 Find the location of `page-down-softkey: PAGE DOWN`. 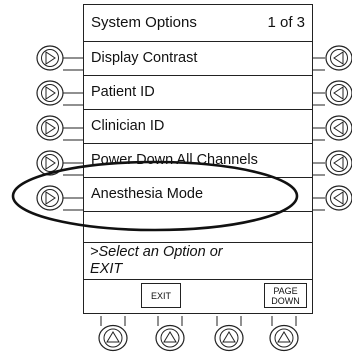

page-down-softkey: PAGE DOWN is located at coordinates (285, 295).